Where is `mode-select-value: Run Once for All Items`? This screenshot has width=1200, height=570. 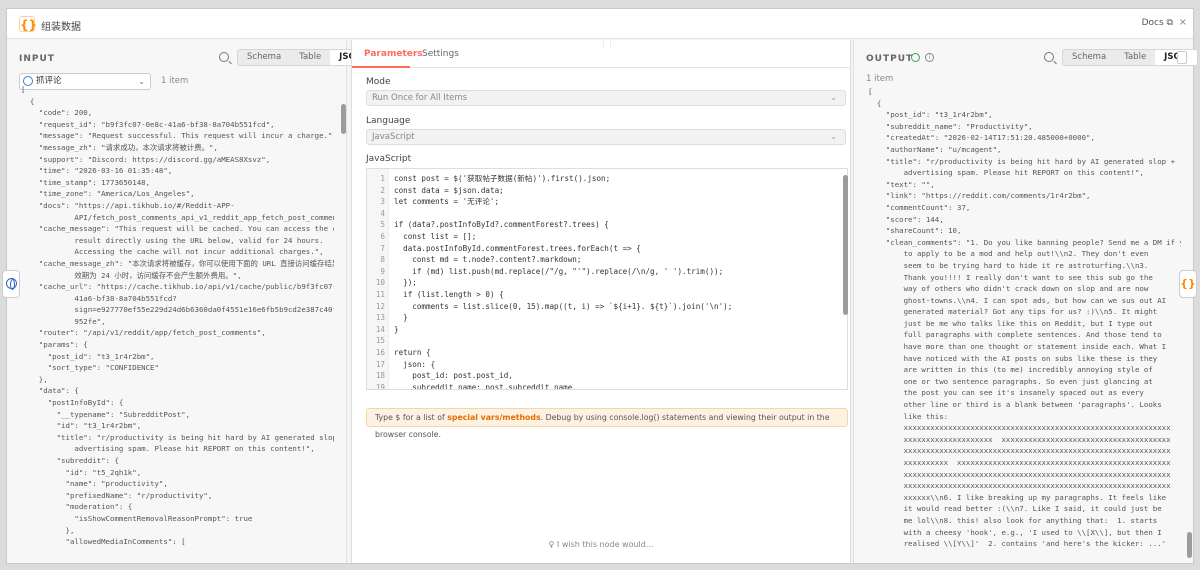
mode-select-value: Run Once for All Items is located at coordinates (420, 98).